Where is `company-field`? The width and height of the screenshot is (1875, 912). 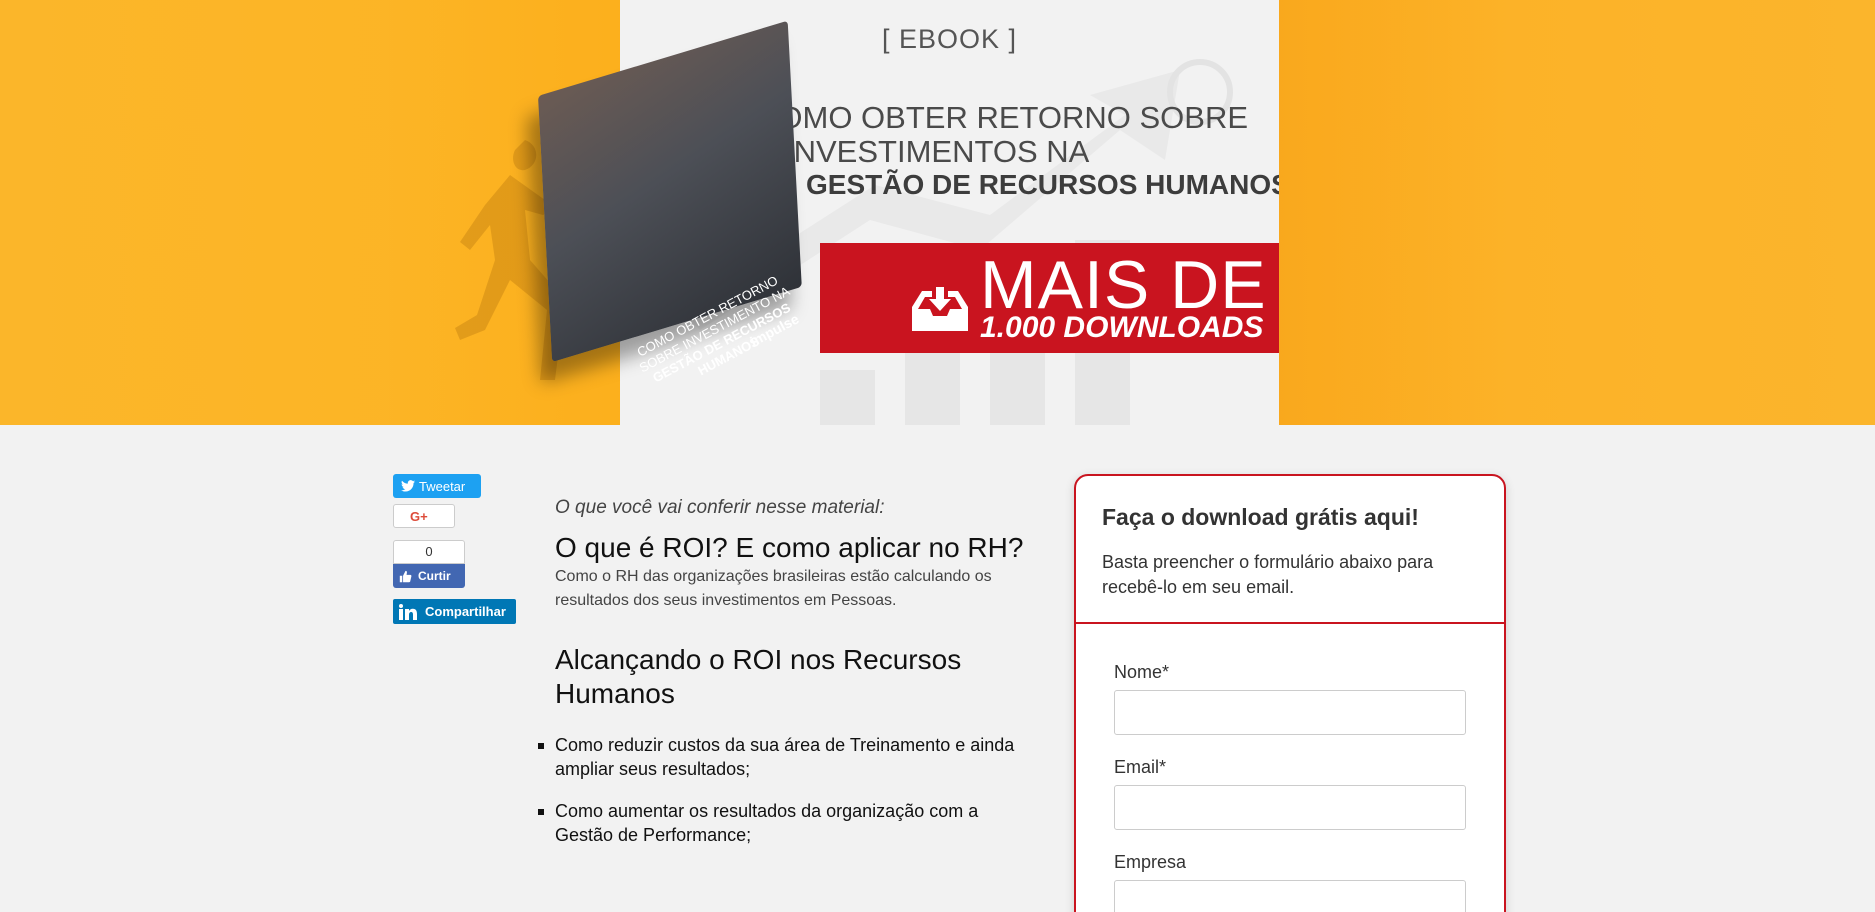
company-field is located at coordinates (1290, 896).